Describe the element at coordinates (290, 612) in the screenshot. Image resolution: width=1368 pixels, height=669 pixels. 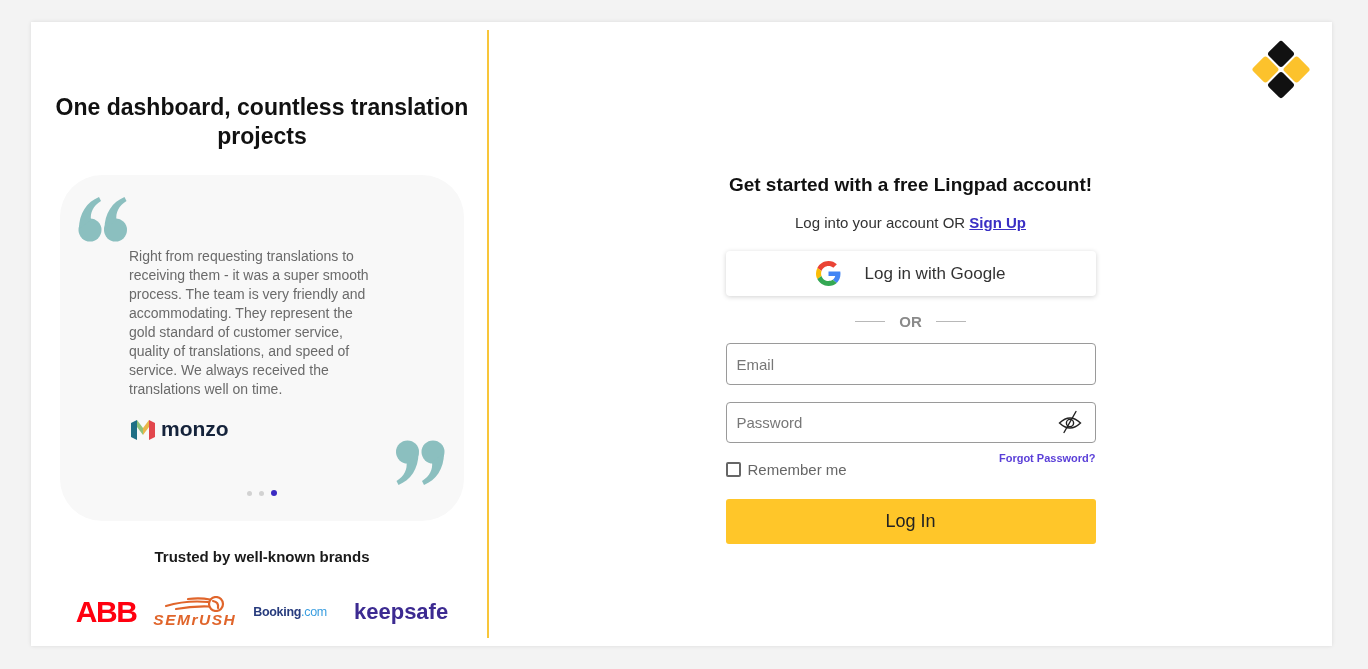
I see `brand-wordmark: Booking.com` at that location.